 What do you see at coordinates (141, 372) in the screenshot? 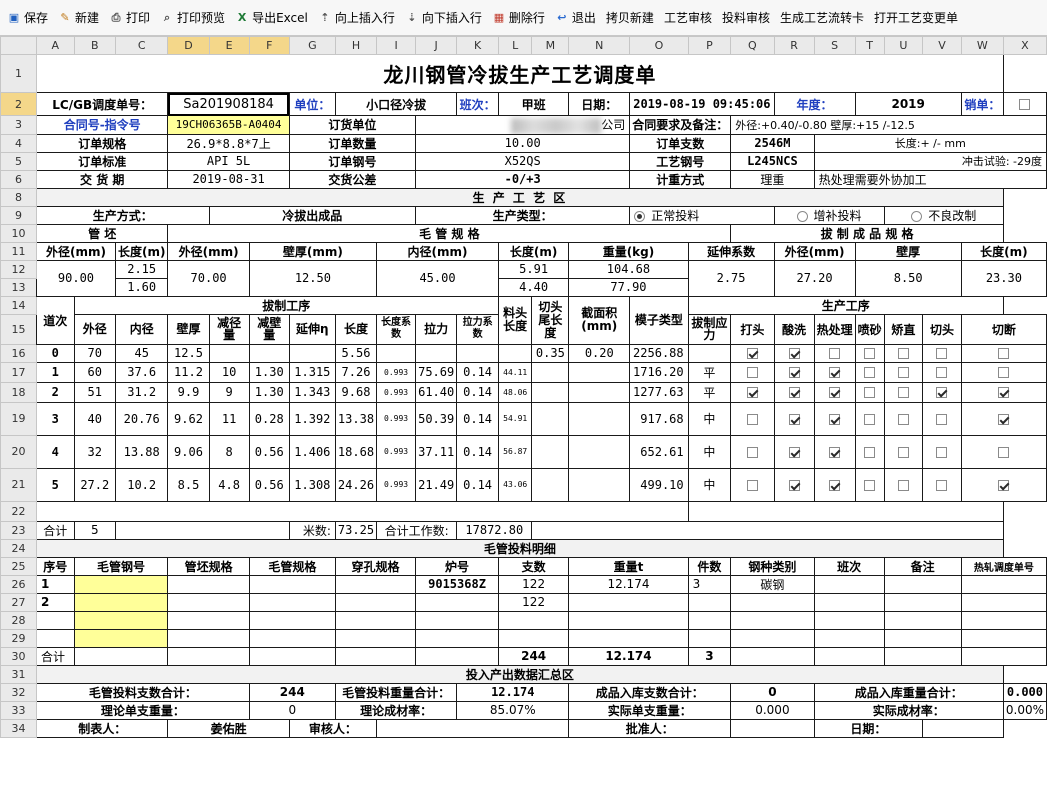
I see `pass-id: 37.6` at bounding box center [141, 372].